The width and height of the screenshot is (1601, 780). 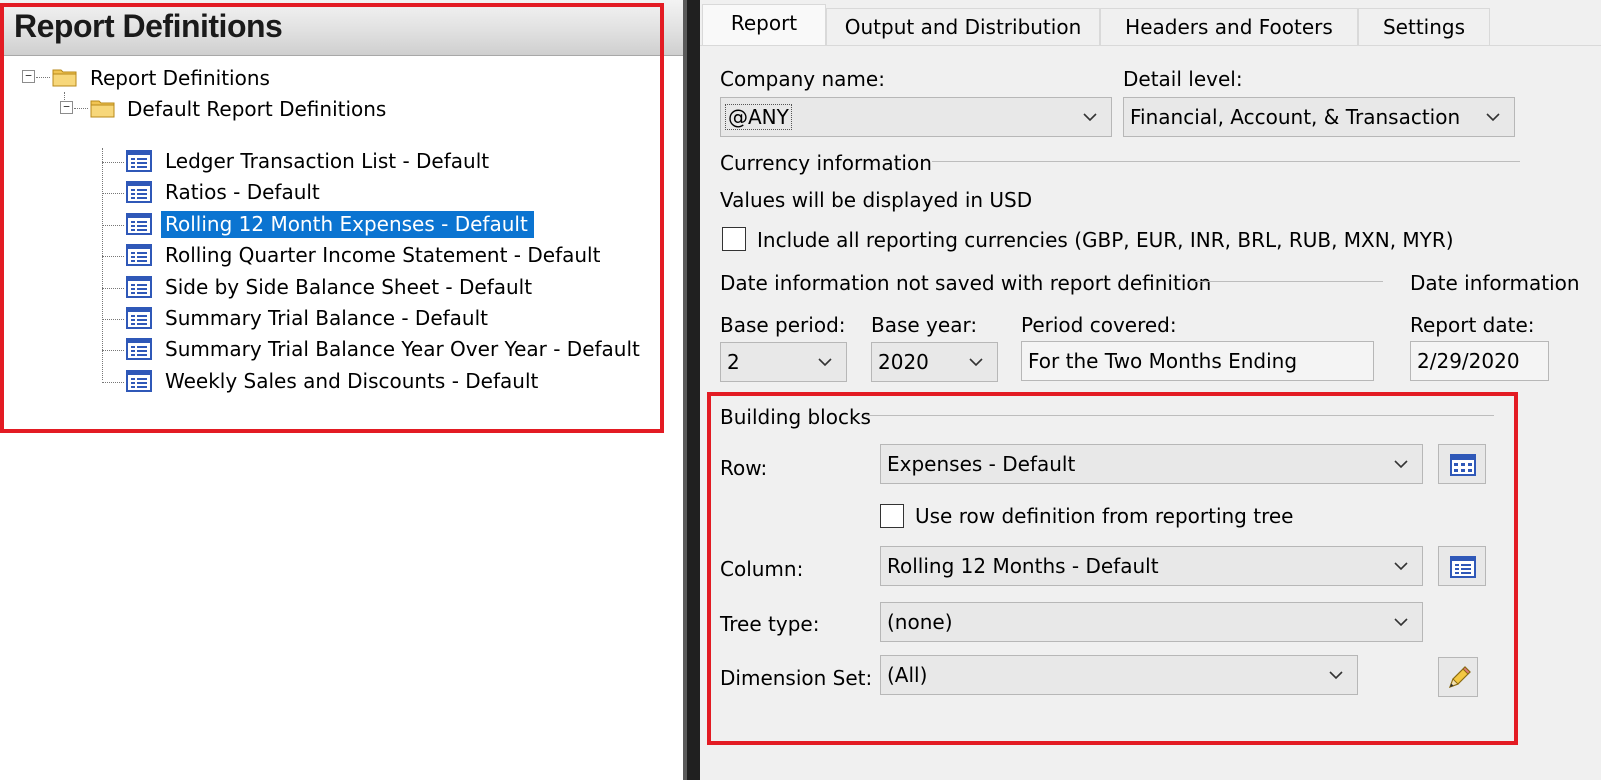 What do you see at coordinates (1099, 325) in the screenshot?
I see `period-covered-label: Period covered:` at bounding box center [1099, 325].